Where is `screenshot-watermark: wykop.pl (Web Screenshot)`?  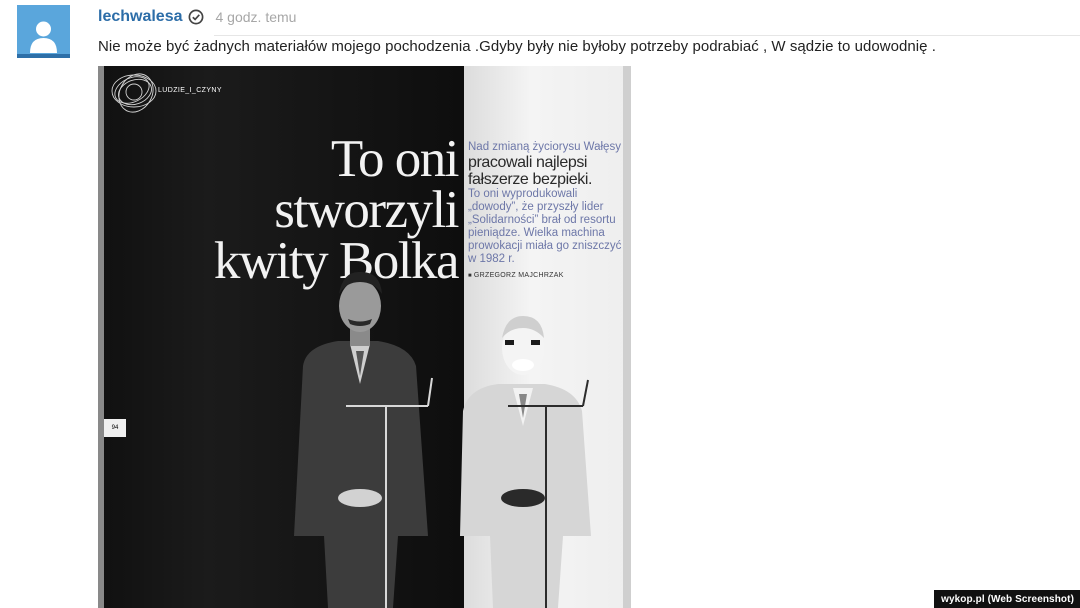 screenshot-watermark: wykop.pl (Web Screenshot) is located at coordinates (1007, 599).